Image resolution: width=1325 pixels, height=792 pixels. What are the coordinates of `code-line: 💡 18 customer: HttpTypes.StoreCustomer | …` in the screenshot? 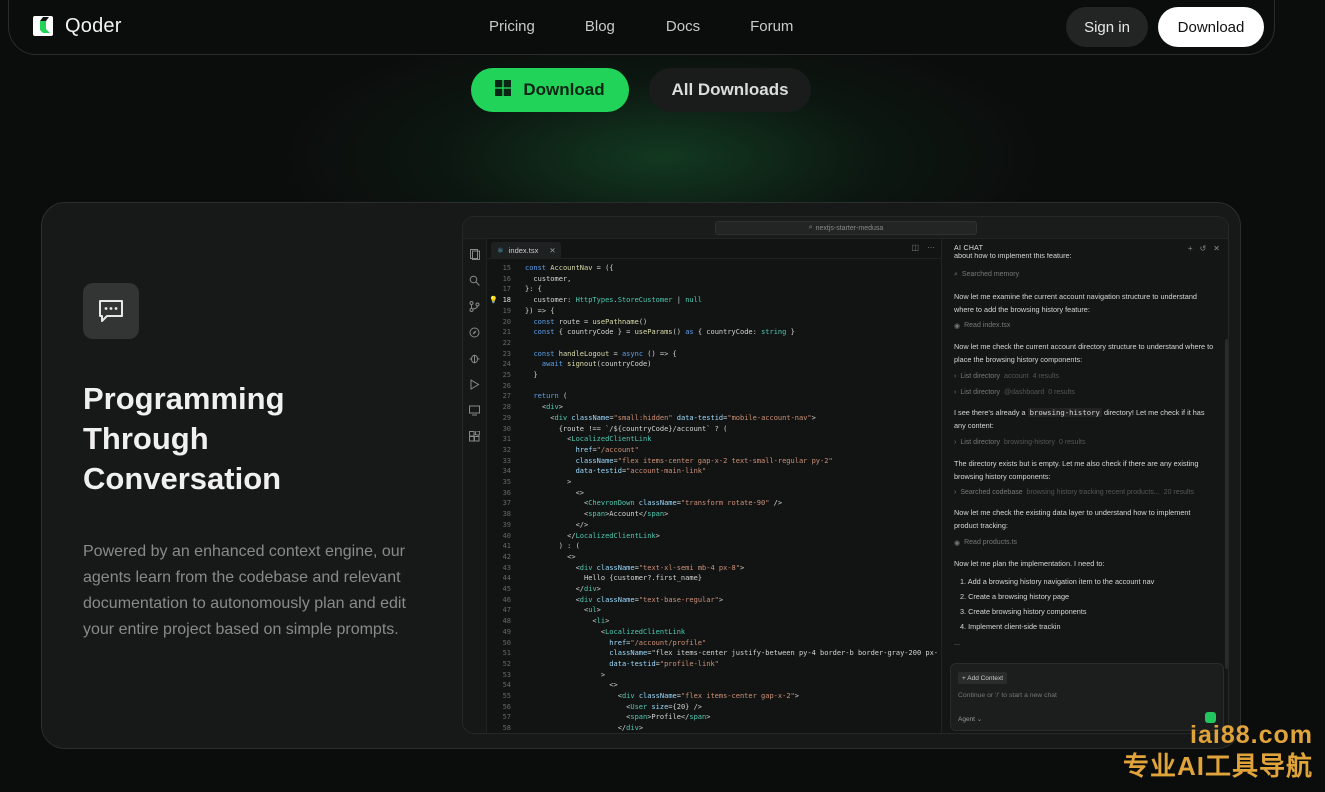 It's located at (714, 300).